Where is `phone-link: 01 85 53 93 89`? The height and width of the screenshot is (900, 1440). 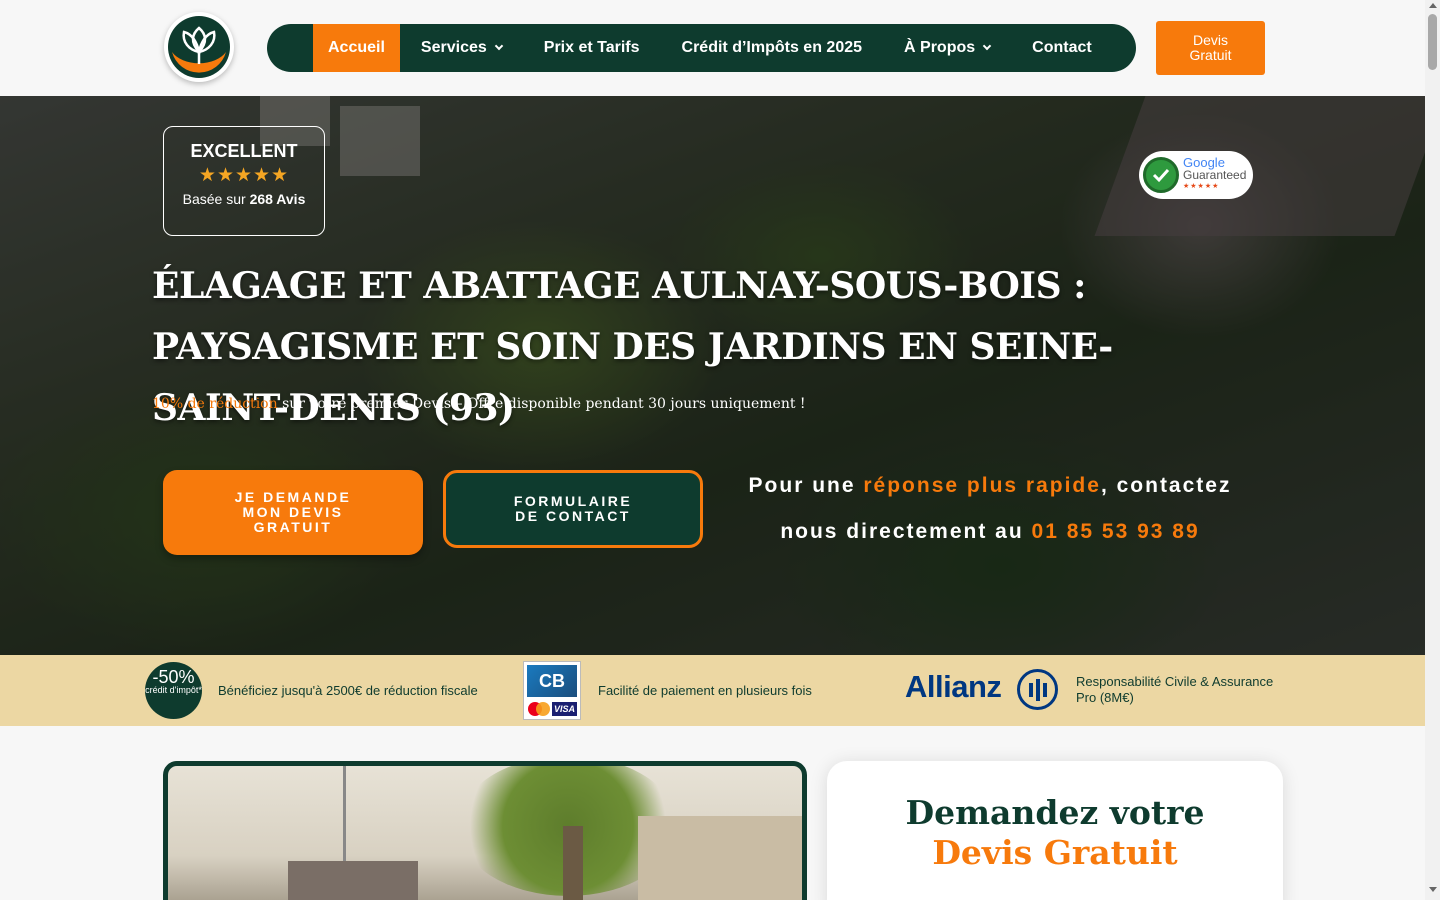
phone-link: 01 85 53 93 89 is located at coordinates (1116, 531).